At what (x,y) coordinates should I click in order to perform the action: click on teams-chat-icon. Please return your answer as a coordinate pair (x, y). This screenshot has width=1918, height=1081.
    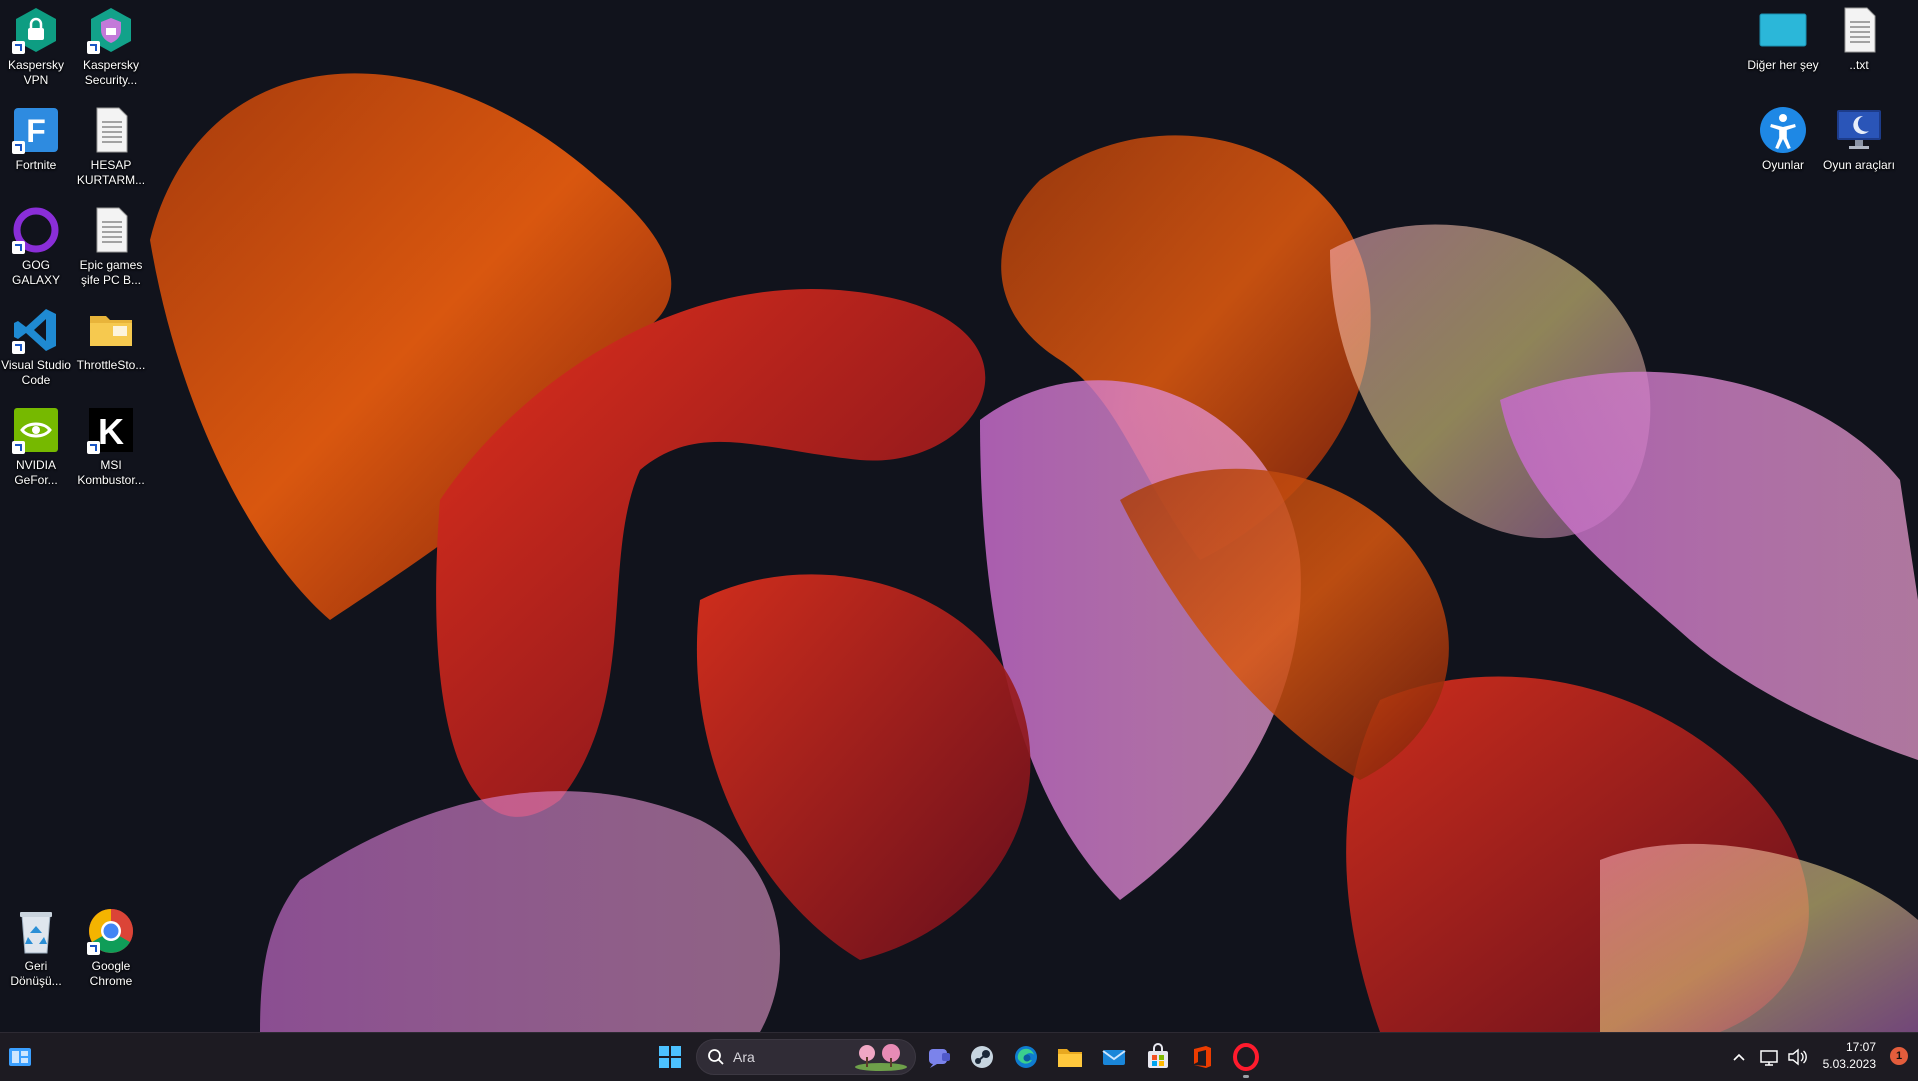
    Looking at the image, I should click on (939, 1057).